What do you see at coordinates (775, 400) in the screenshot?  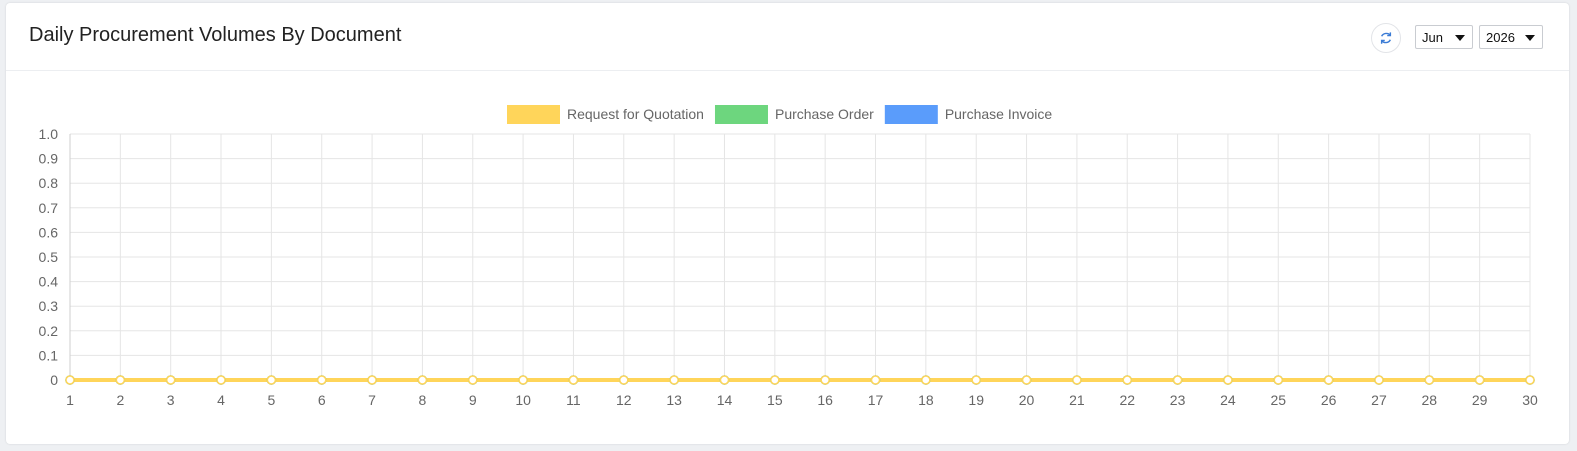 I see `x-tick-label: 15` at bounding box center [775, 400].